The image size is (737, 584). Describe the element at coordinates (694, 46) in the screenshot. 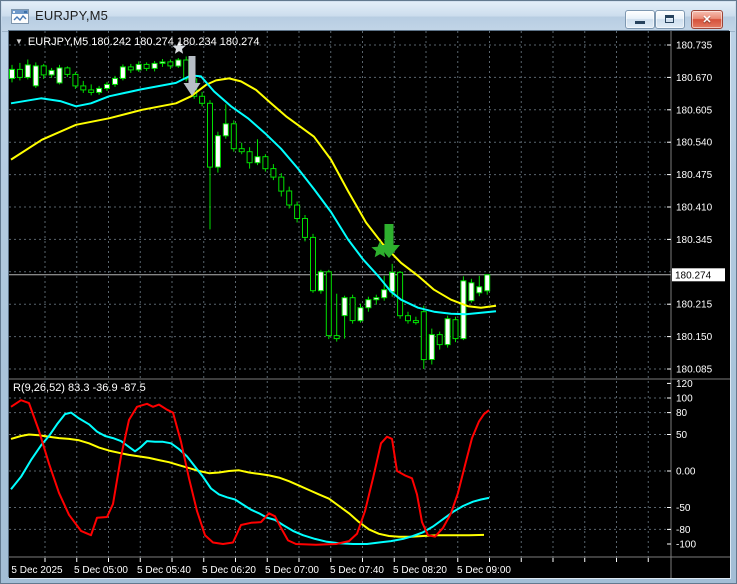

I see `price-label: 180.735` at that location.